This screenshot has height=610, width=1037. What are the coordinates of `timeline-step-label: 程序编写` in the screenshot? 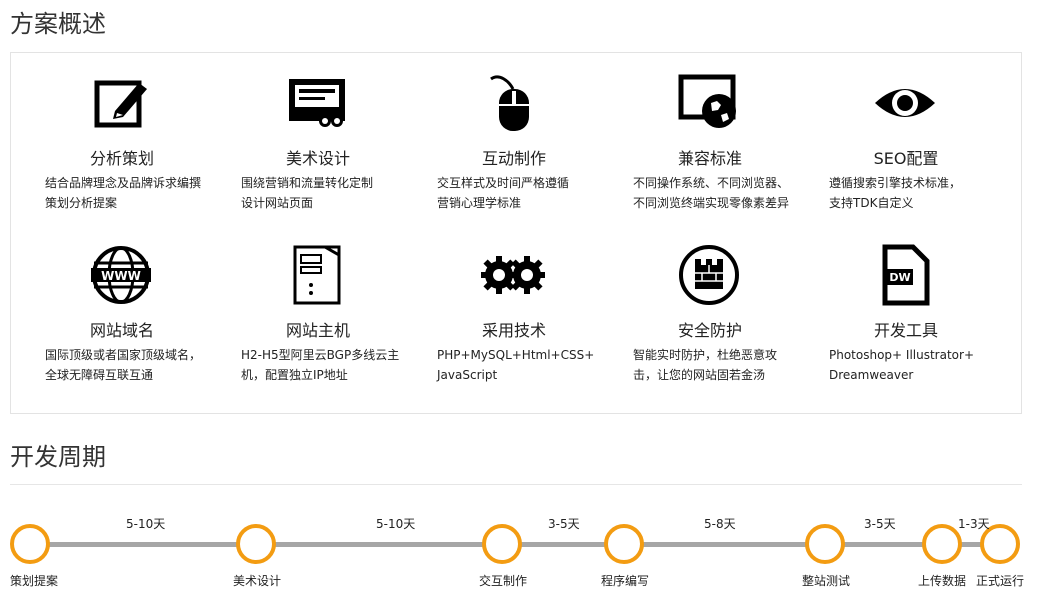 It's located at (625, 581).